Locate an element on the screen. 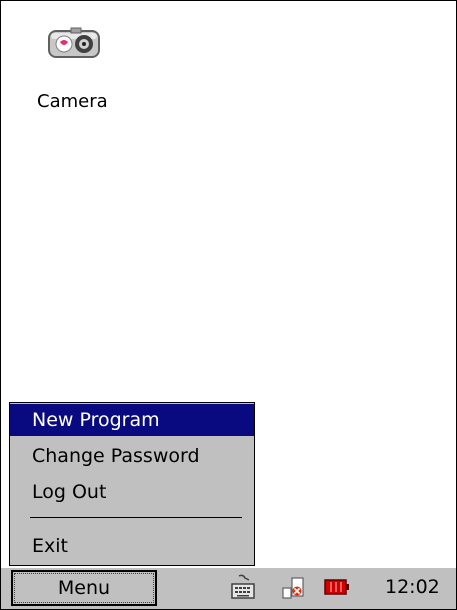  menu-item-new-program: New Program is located at coordinates (132, 420).